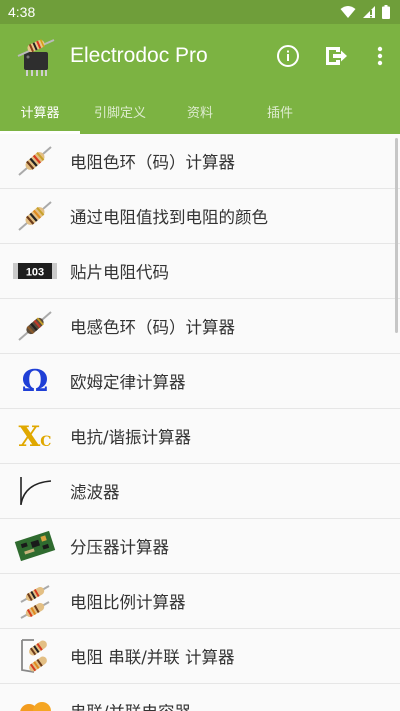  Describe the element at coordinates (152, 327) in the screenshot. I see `list-item-label: 电感色环（码）计算器` at that location.